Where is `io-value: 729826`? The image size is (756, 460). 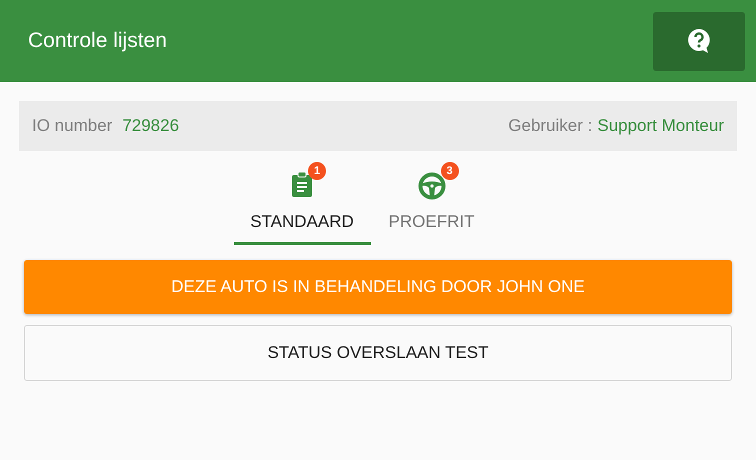
io-value: 729826 is located at coordinates (151, 126).